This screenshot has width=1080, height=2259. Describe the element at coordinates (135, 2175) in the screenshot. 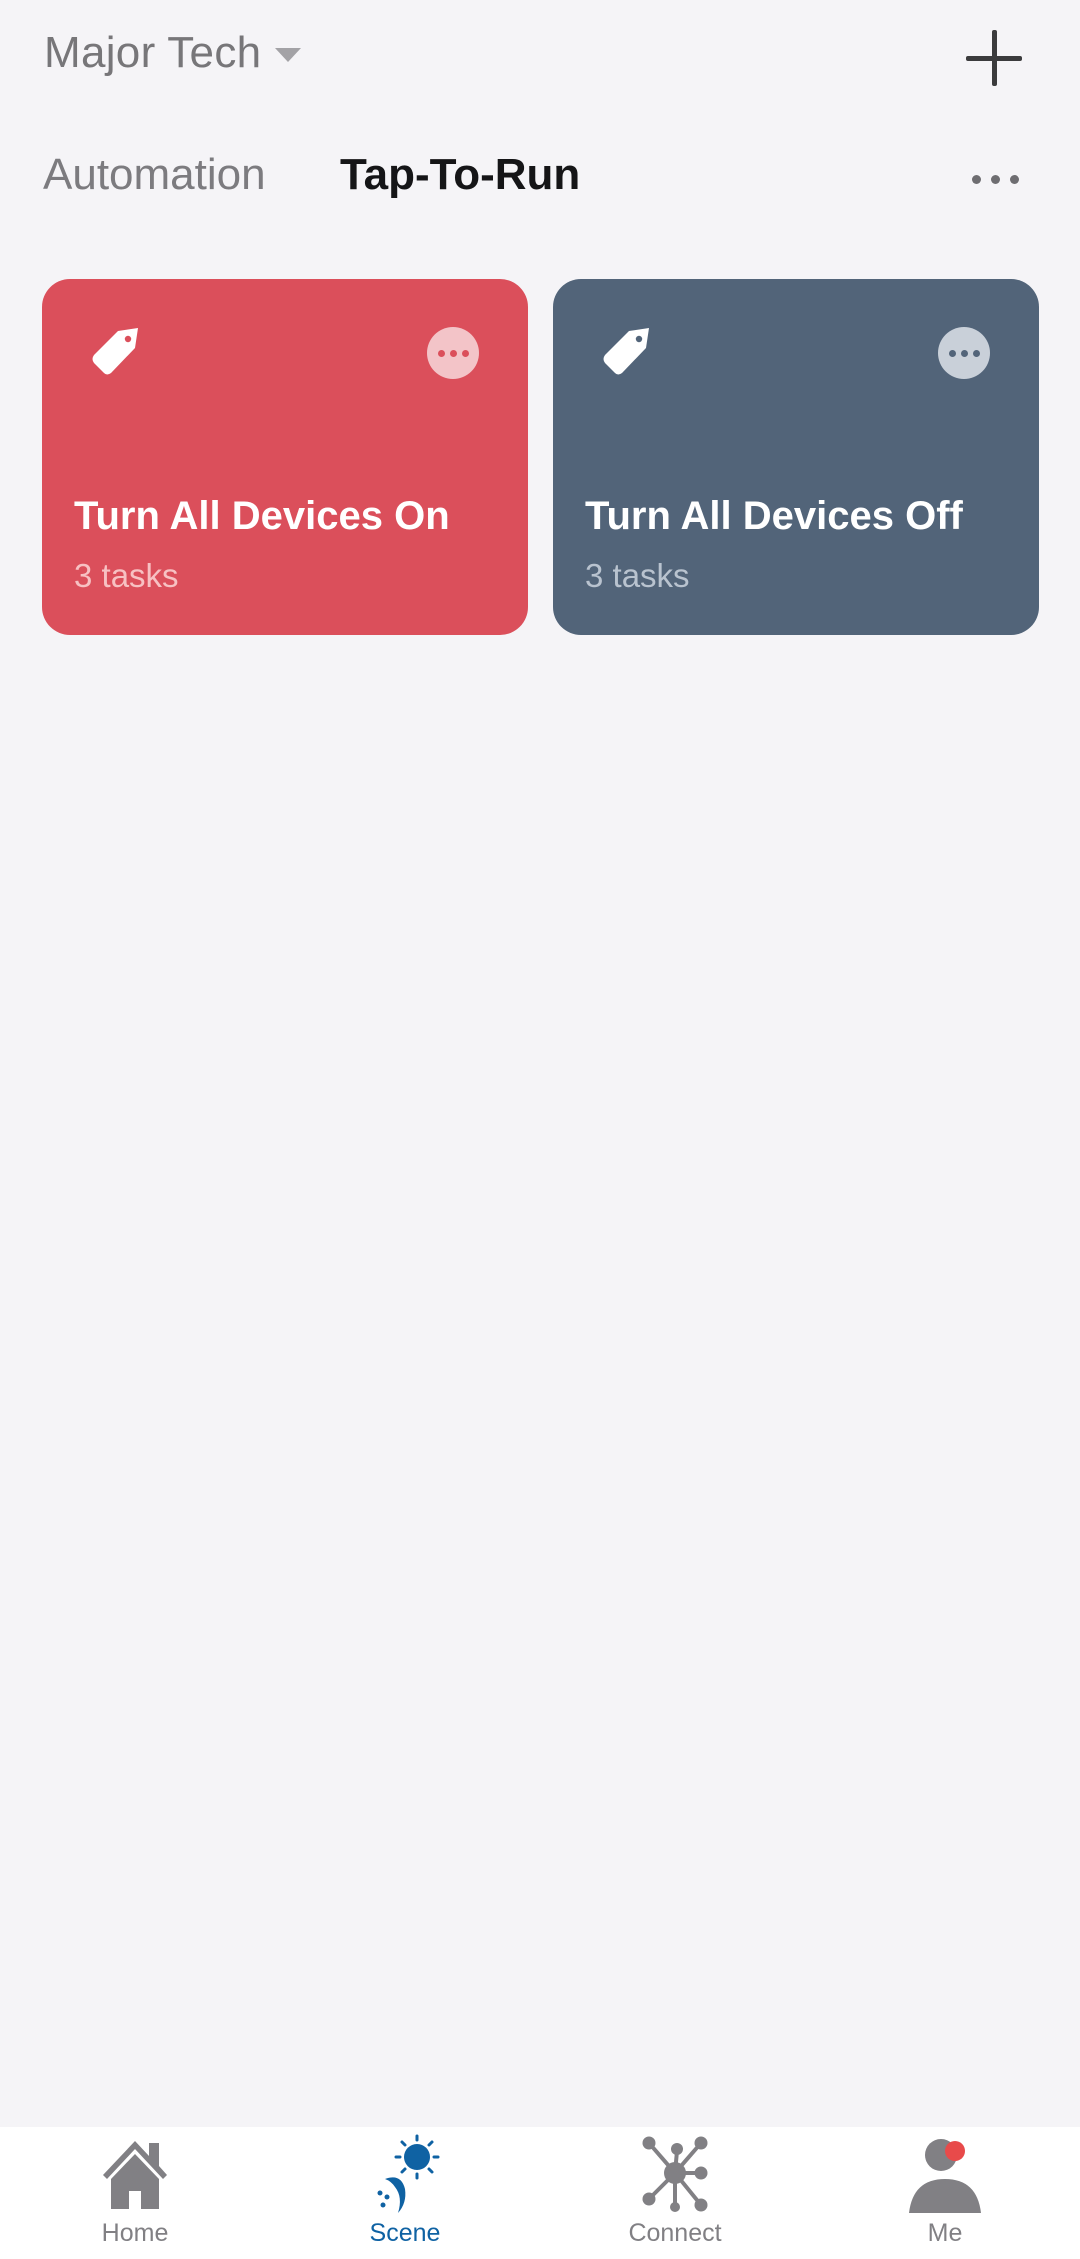

I see `home-icon` at that location.